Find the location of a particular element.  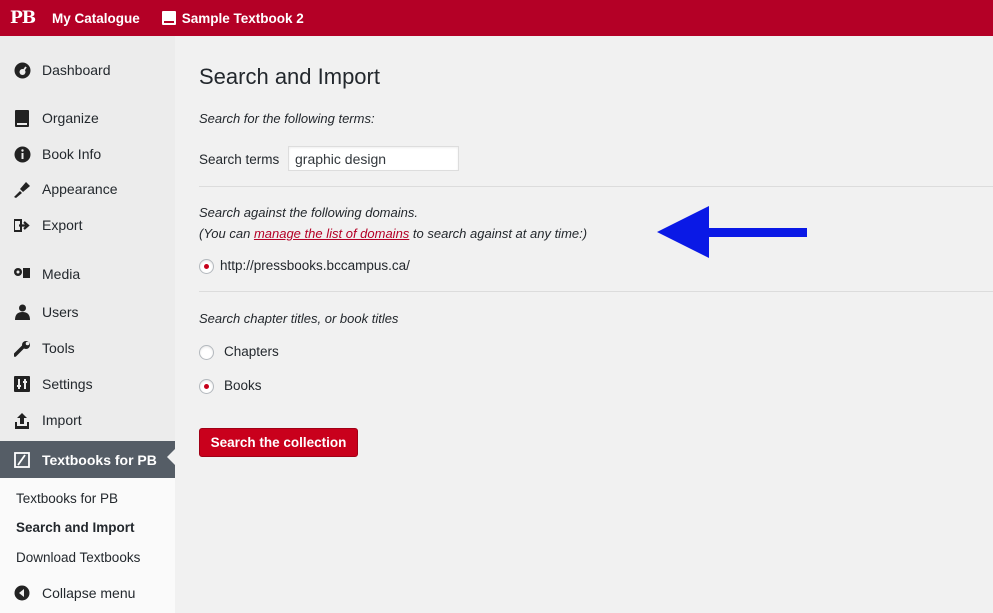

collapse-icon is located at coordinates (22, 593).